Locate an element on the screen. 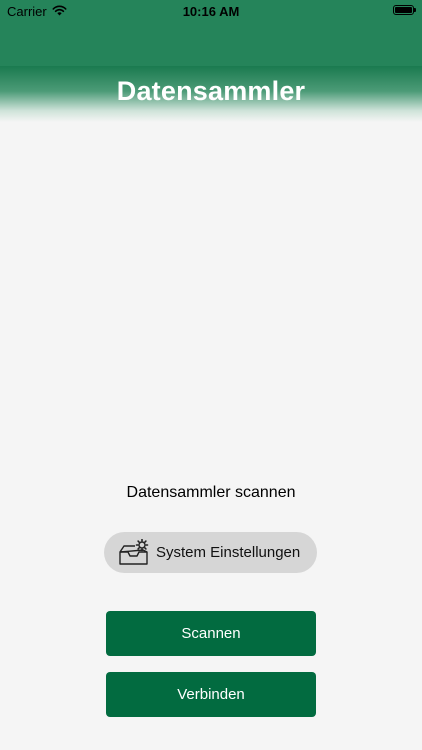 The width and height of the screenshot is (422, 750). battery-fill is located at coordinates (403, 10).